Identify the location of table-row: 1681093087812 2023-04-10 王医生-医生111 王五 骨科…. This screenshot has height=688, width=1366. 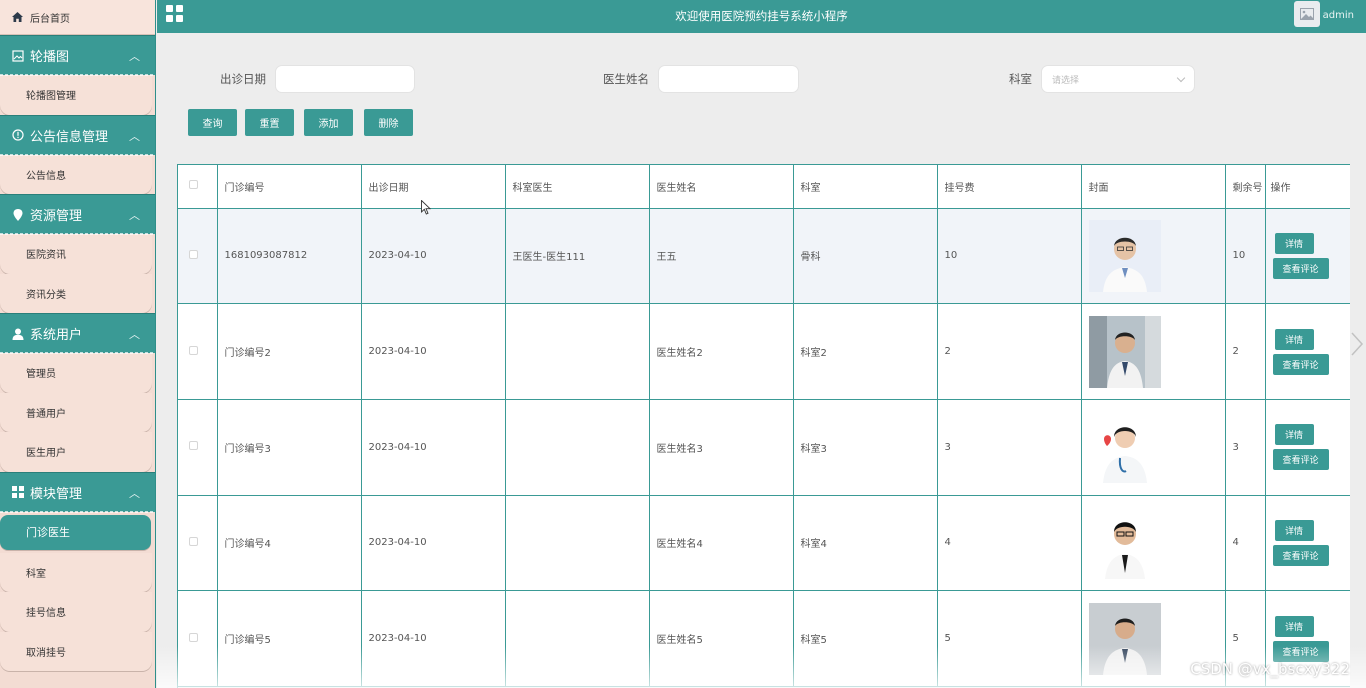
(764, 256).